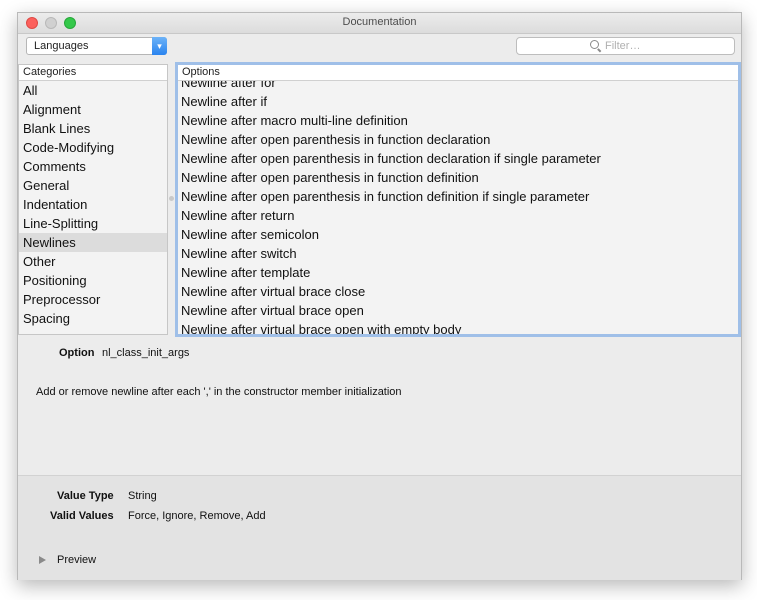  I want to click on options-header: Options, so click(458, 73).